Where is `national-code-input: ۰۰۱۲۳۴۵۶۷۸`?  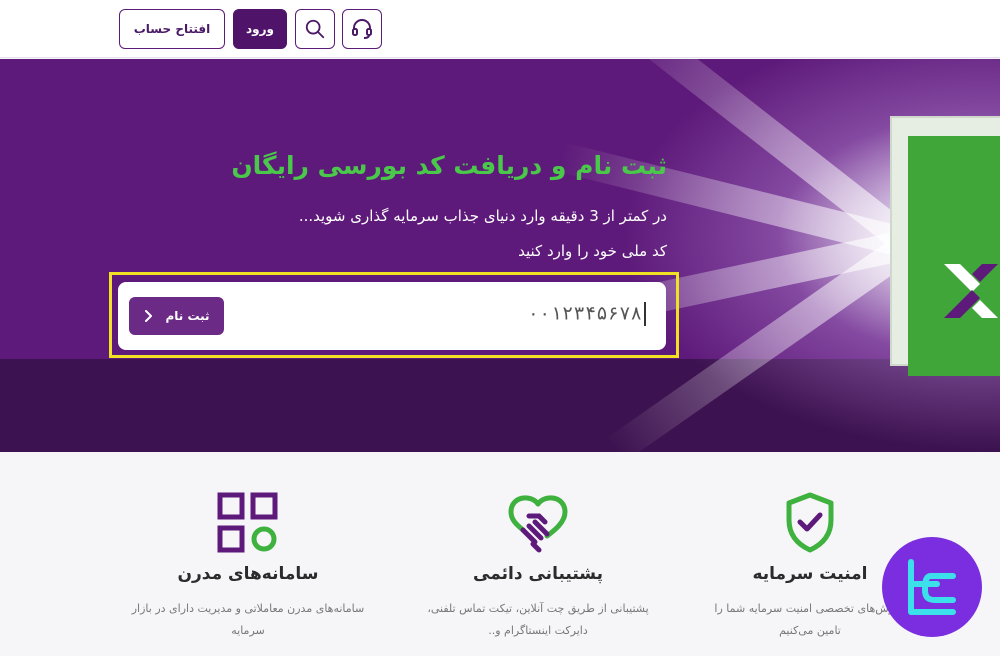
national-code-input: ۰۰۱۲۳۴۵۶۷۸ is located at coordinates (587, 314).